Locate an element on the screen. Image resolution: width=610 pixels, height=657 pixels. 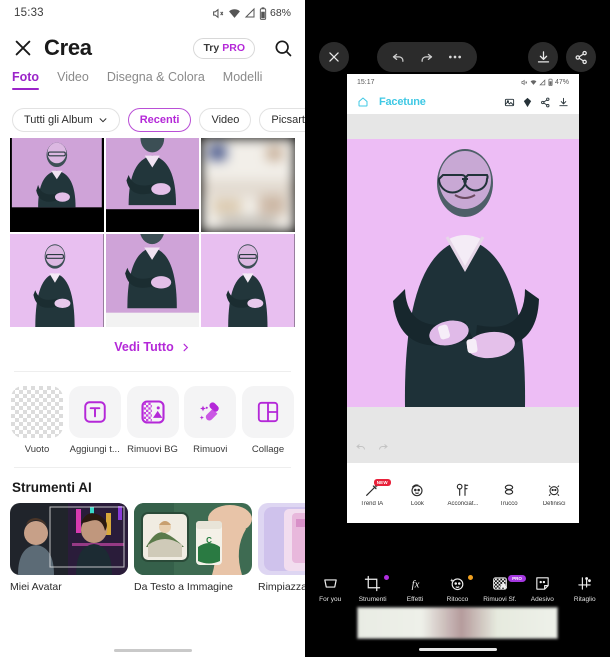
preview-tool-look: Look is located at coordinates (417, 494).